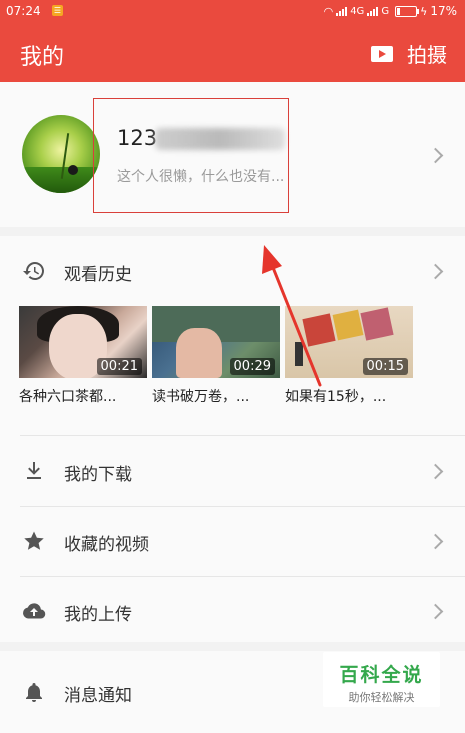  I want to click on download-icon, so click(34, 470).